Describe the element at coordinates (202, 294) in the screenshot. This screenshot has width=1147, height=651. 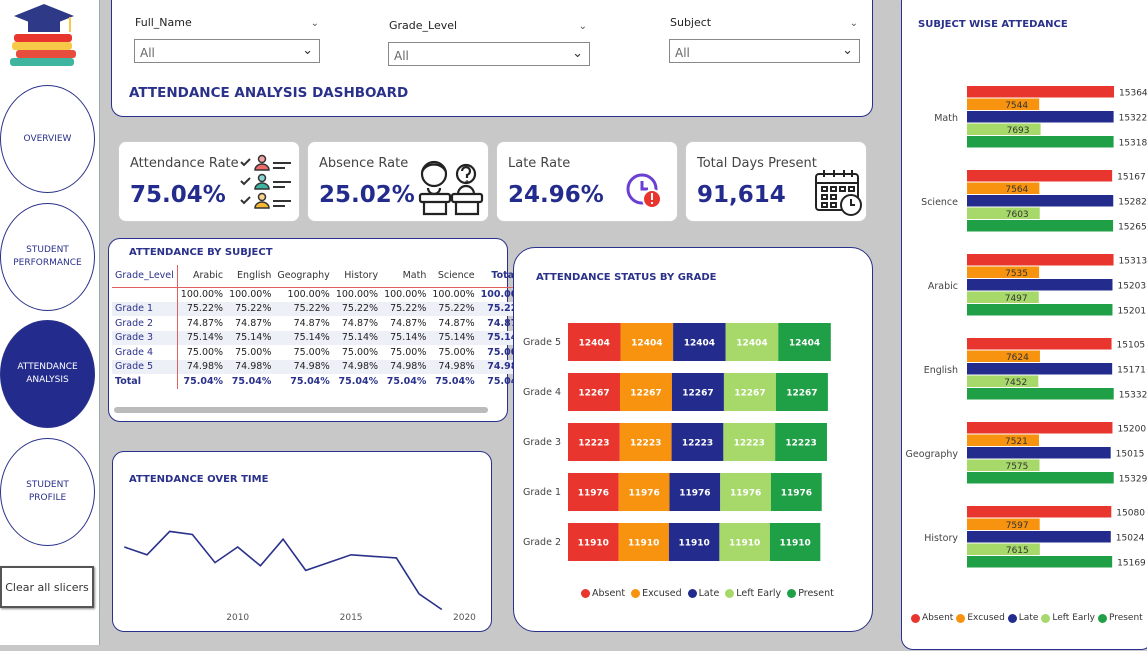
I see `matrix-cell: 100.00%` at that location.